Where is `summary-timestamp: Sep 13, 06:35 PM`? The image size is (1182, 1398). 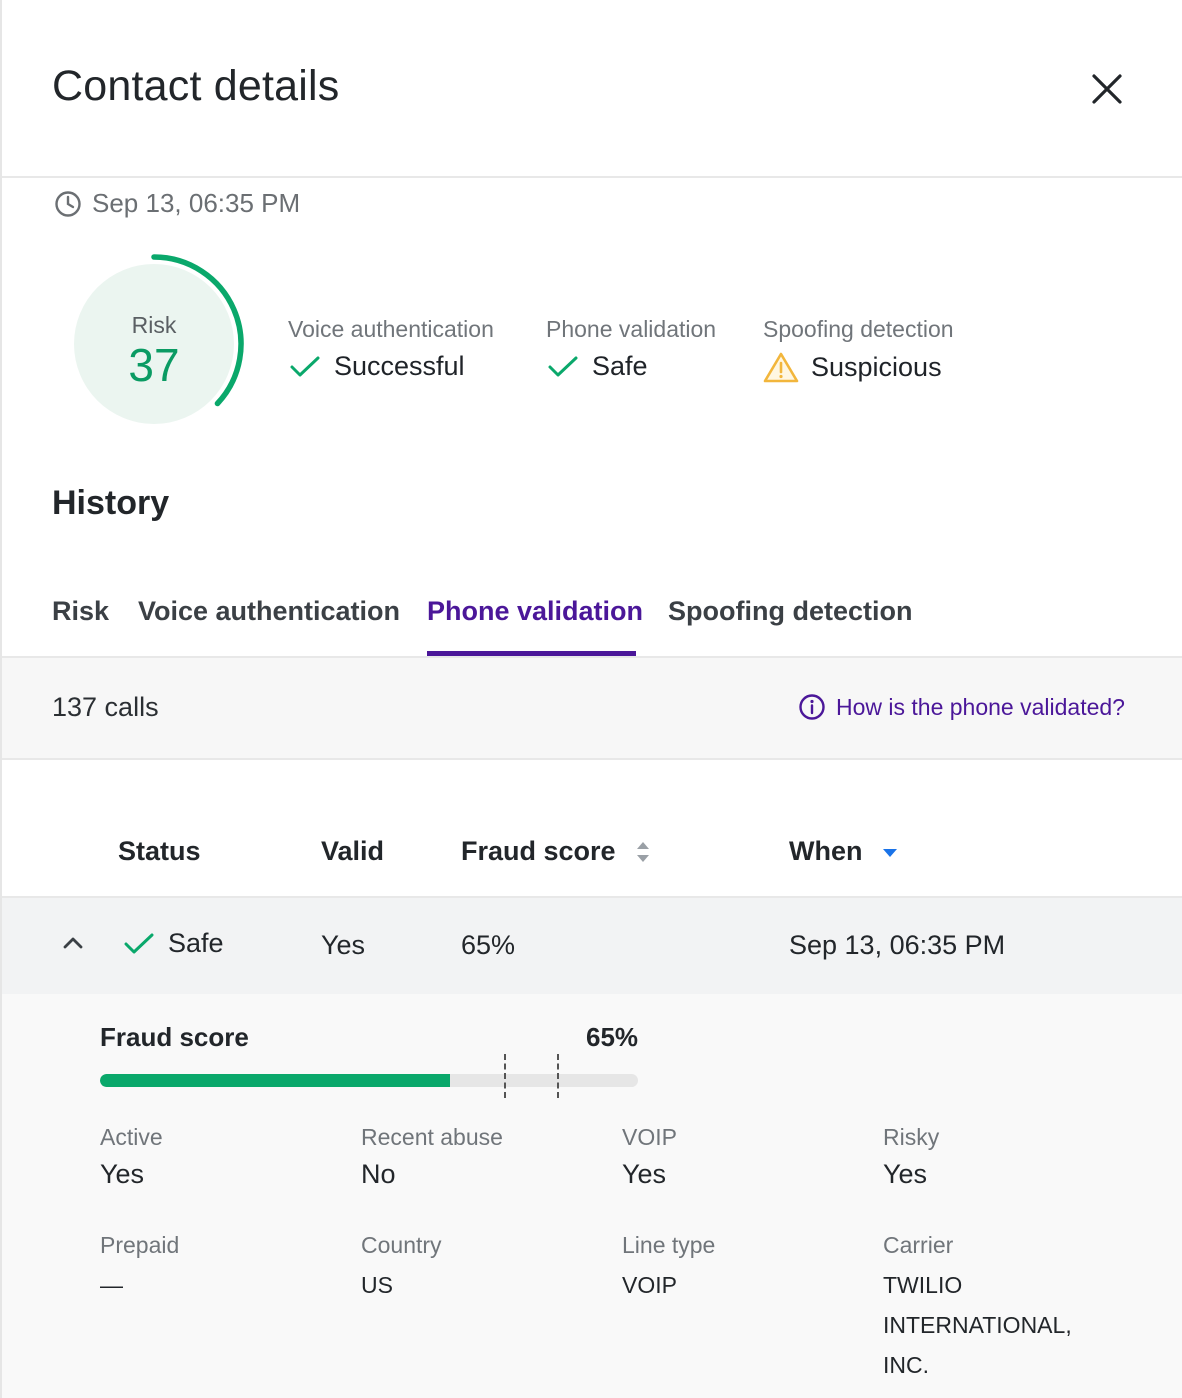
summary-timestamp: Sep 13, 06:35 PM is located at coordinates (177, 203).